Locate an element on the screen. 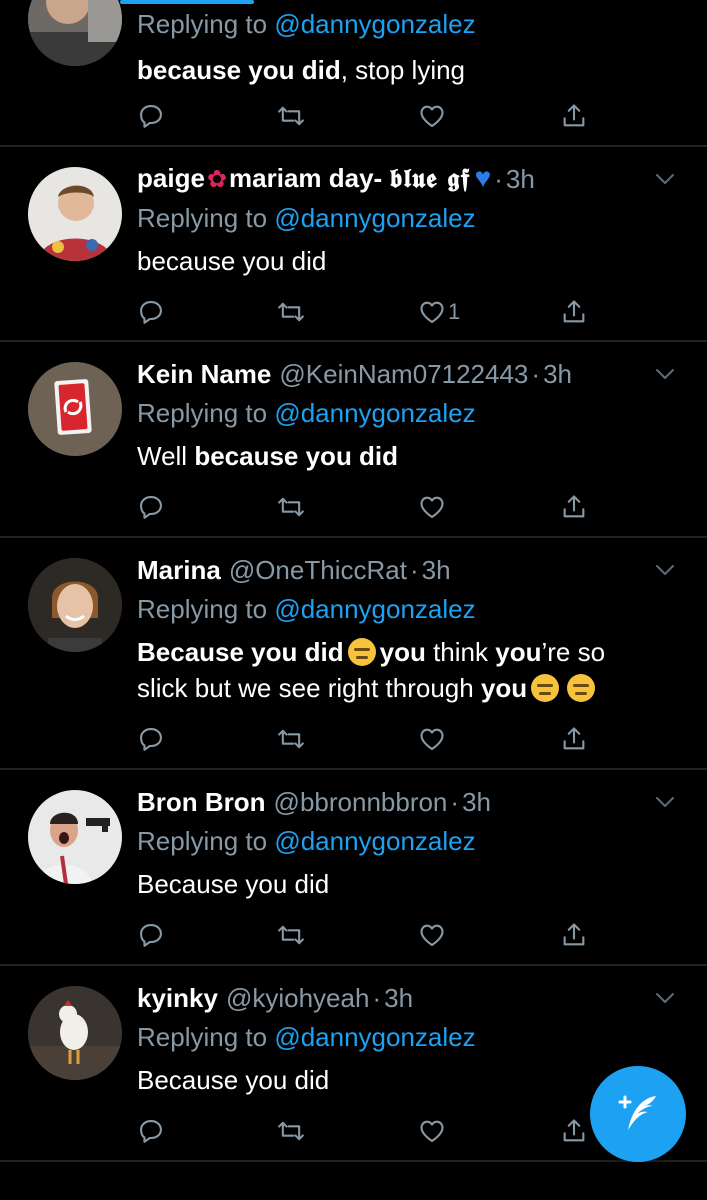 The width and height of the screenshot is (707, 1200). hibiscus-emoji-icon: ✿ is located at coordinates (217, 179).